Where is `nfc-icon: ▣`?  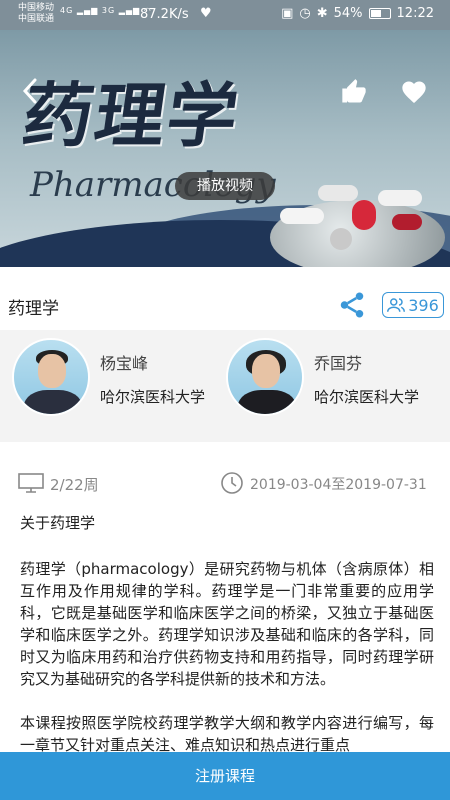
nfc-icon: ▣ is located at coordinates (287, 13).